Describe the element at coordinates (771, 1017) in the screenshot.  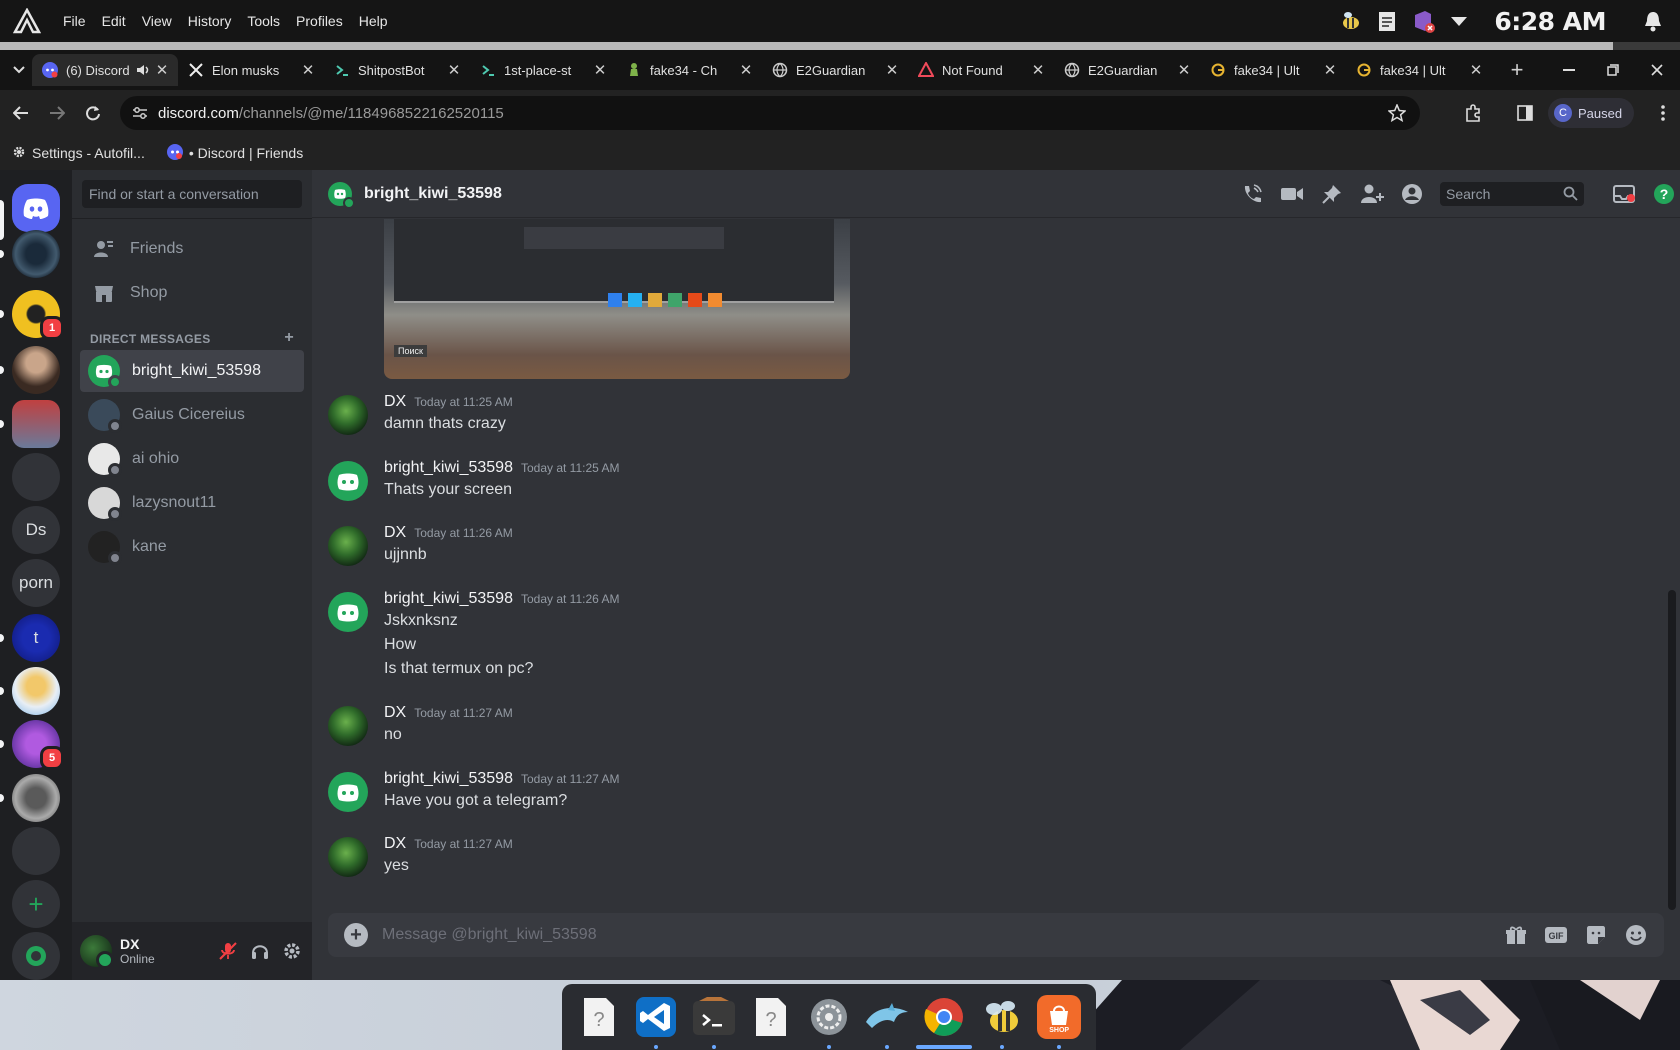
I see `unknown-file-icon: ?` at that location.